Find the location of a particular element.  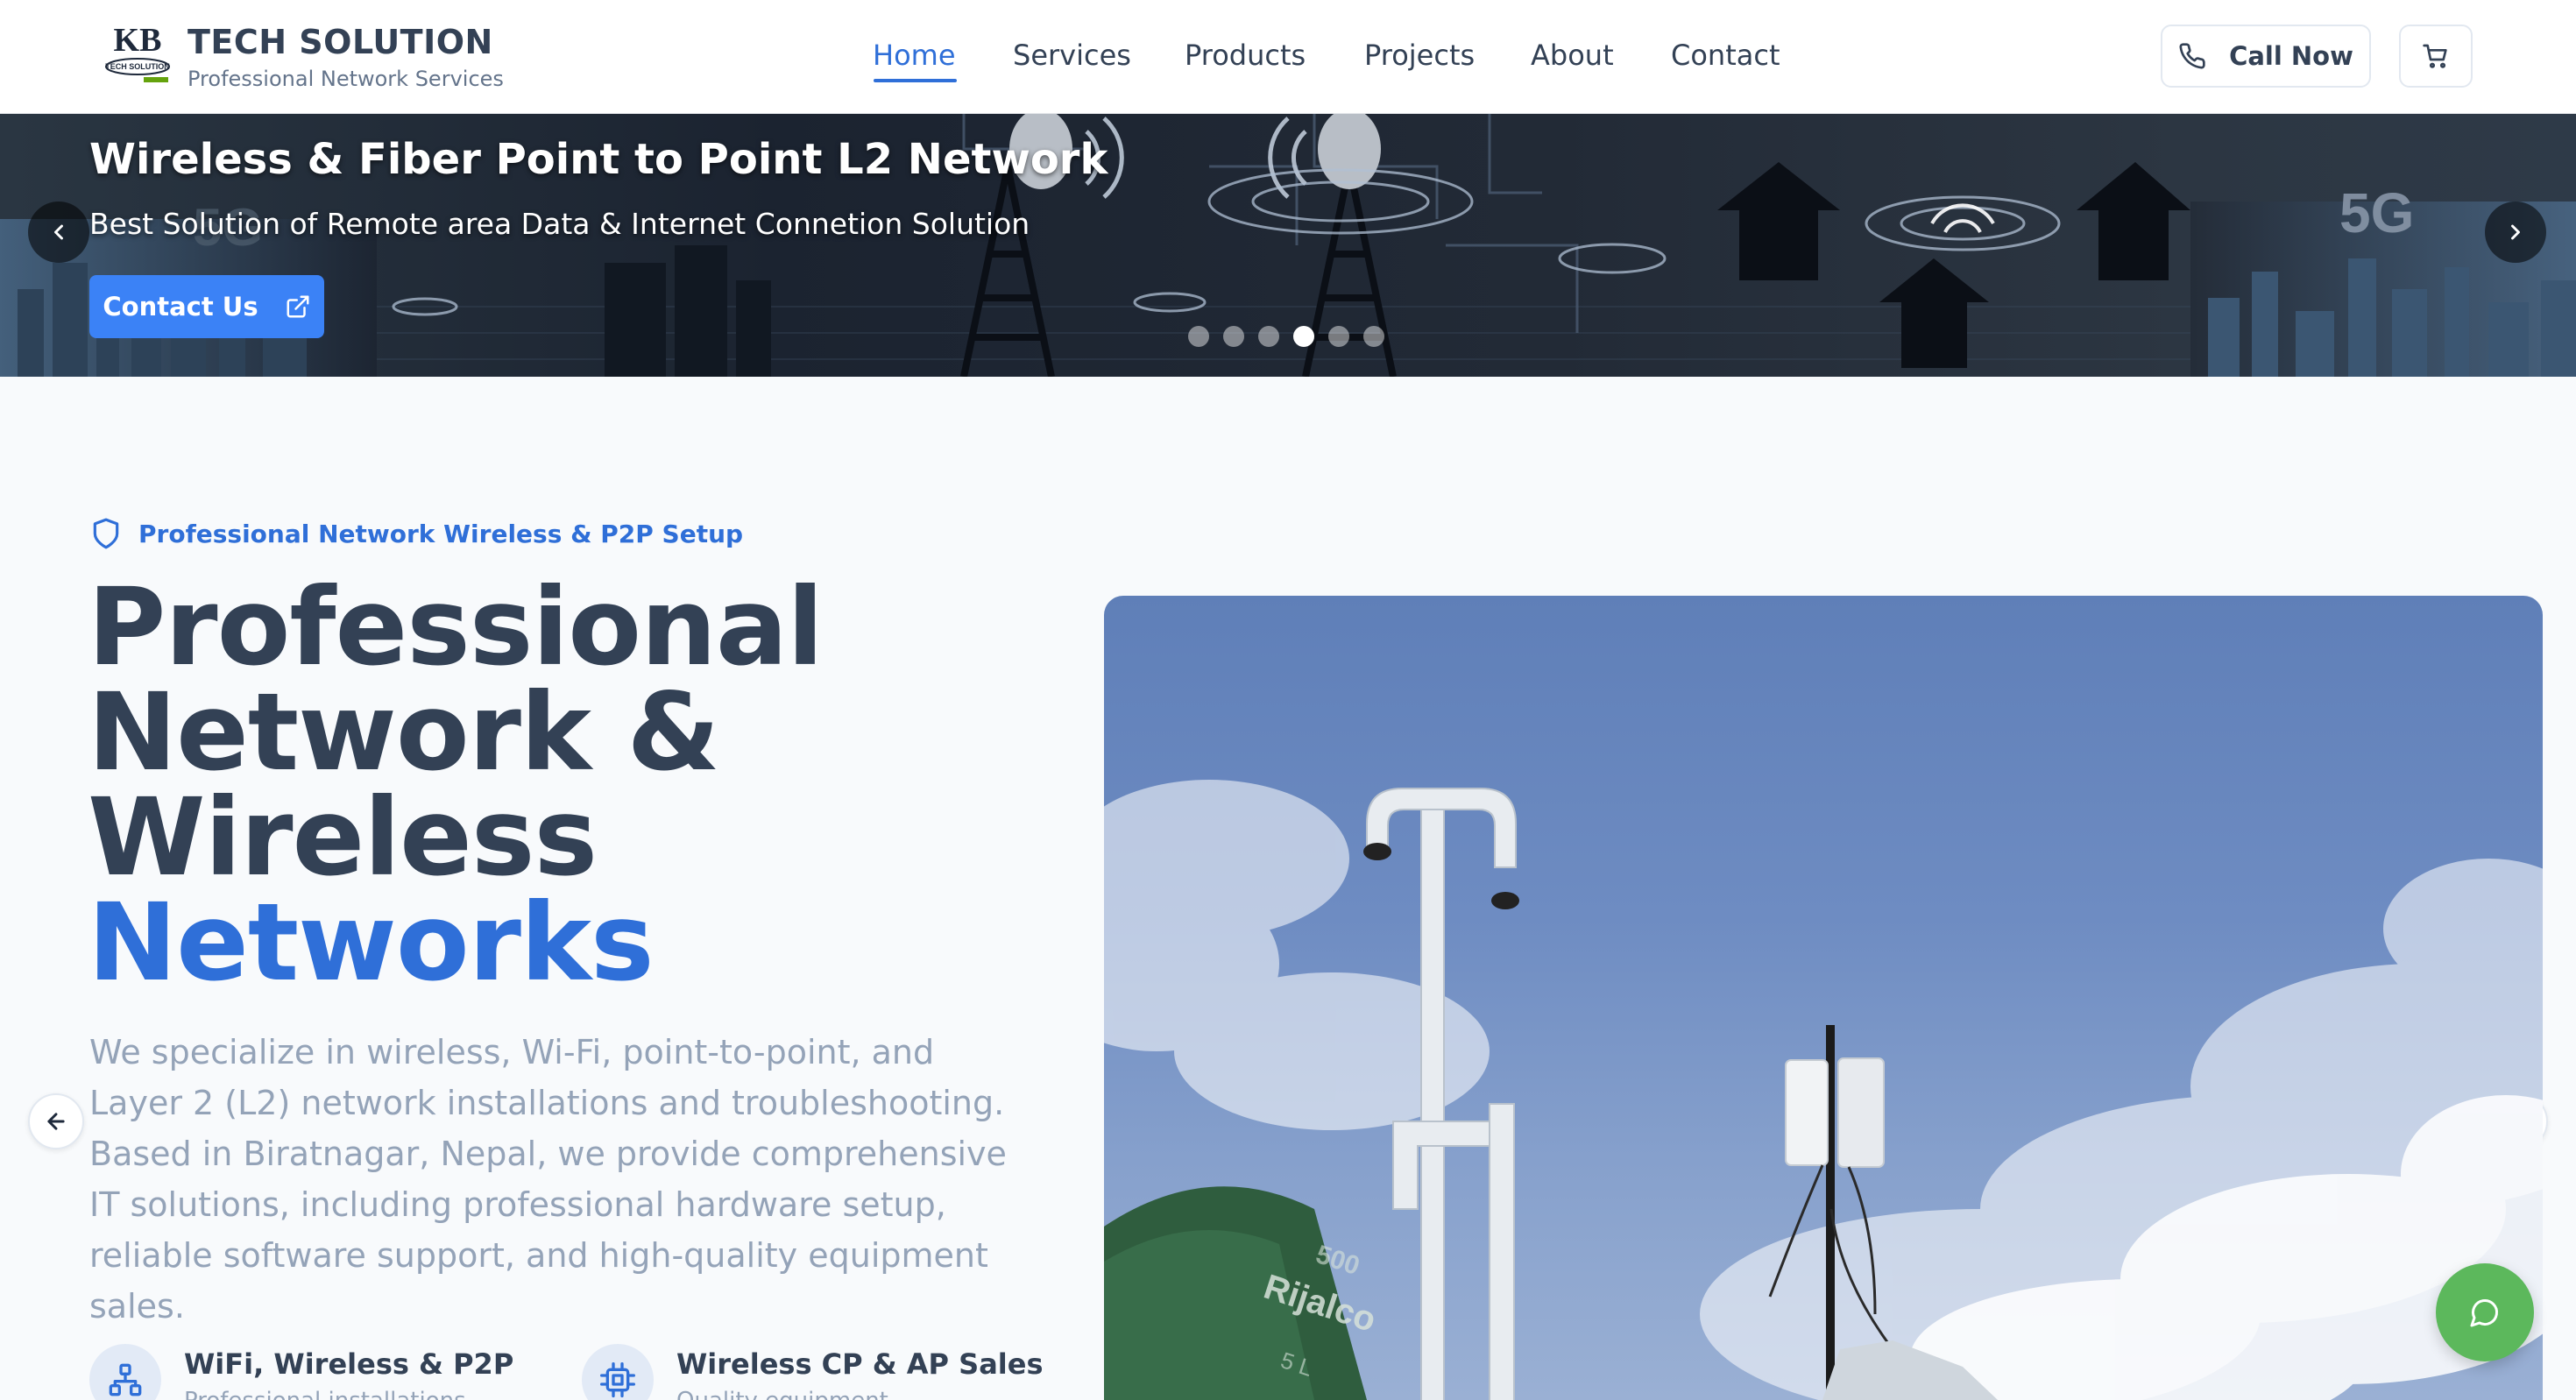

cart-button is located at coordinates (2436, 56).